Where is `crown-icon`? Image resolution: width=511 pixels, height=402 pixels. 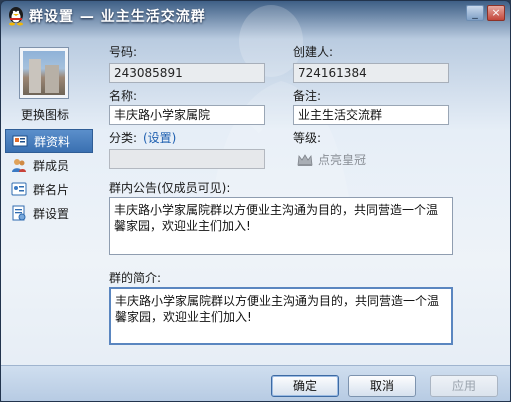
crown-icon is located at coordinates (305, 159).